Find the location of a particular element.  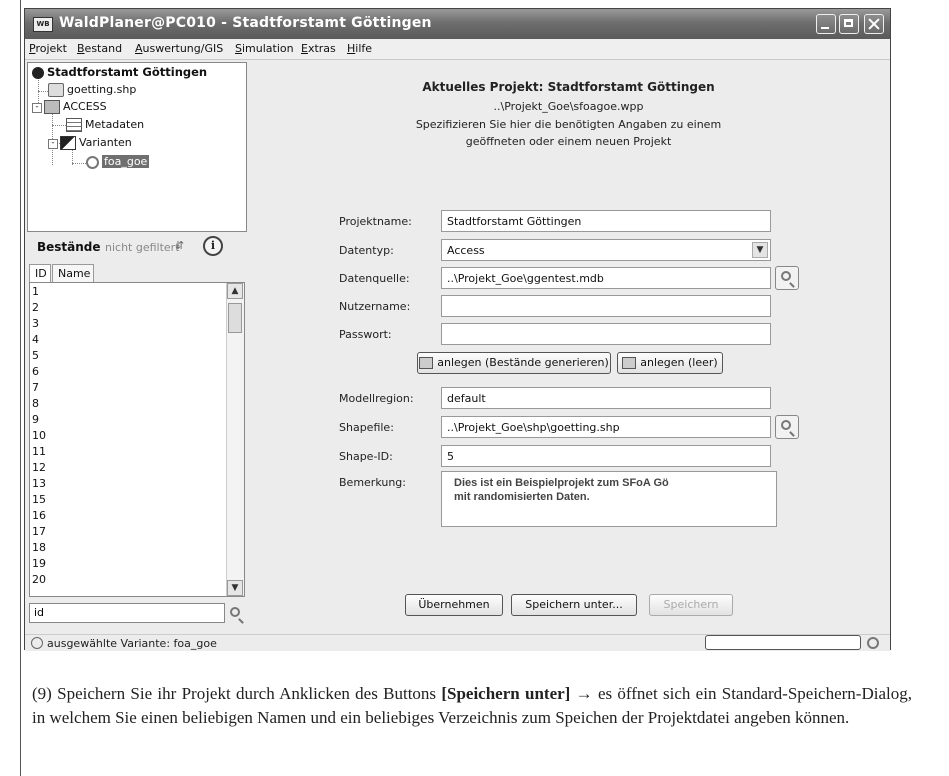

instruction-line-2: geöffneten oder einem neuen Projekt is located at coordinates (568, 141).